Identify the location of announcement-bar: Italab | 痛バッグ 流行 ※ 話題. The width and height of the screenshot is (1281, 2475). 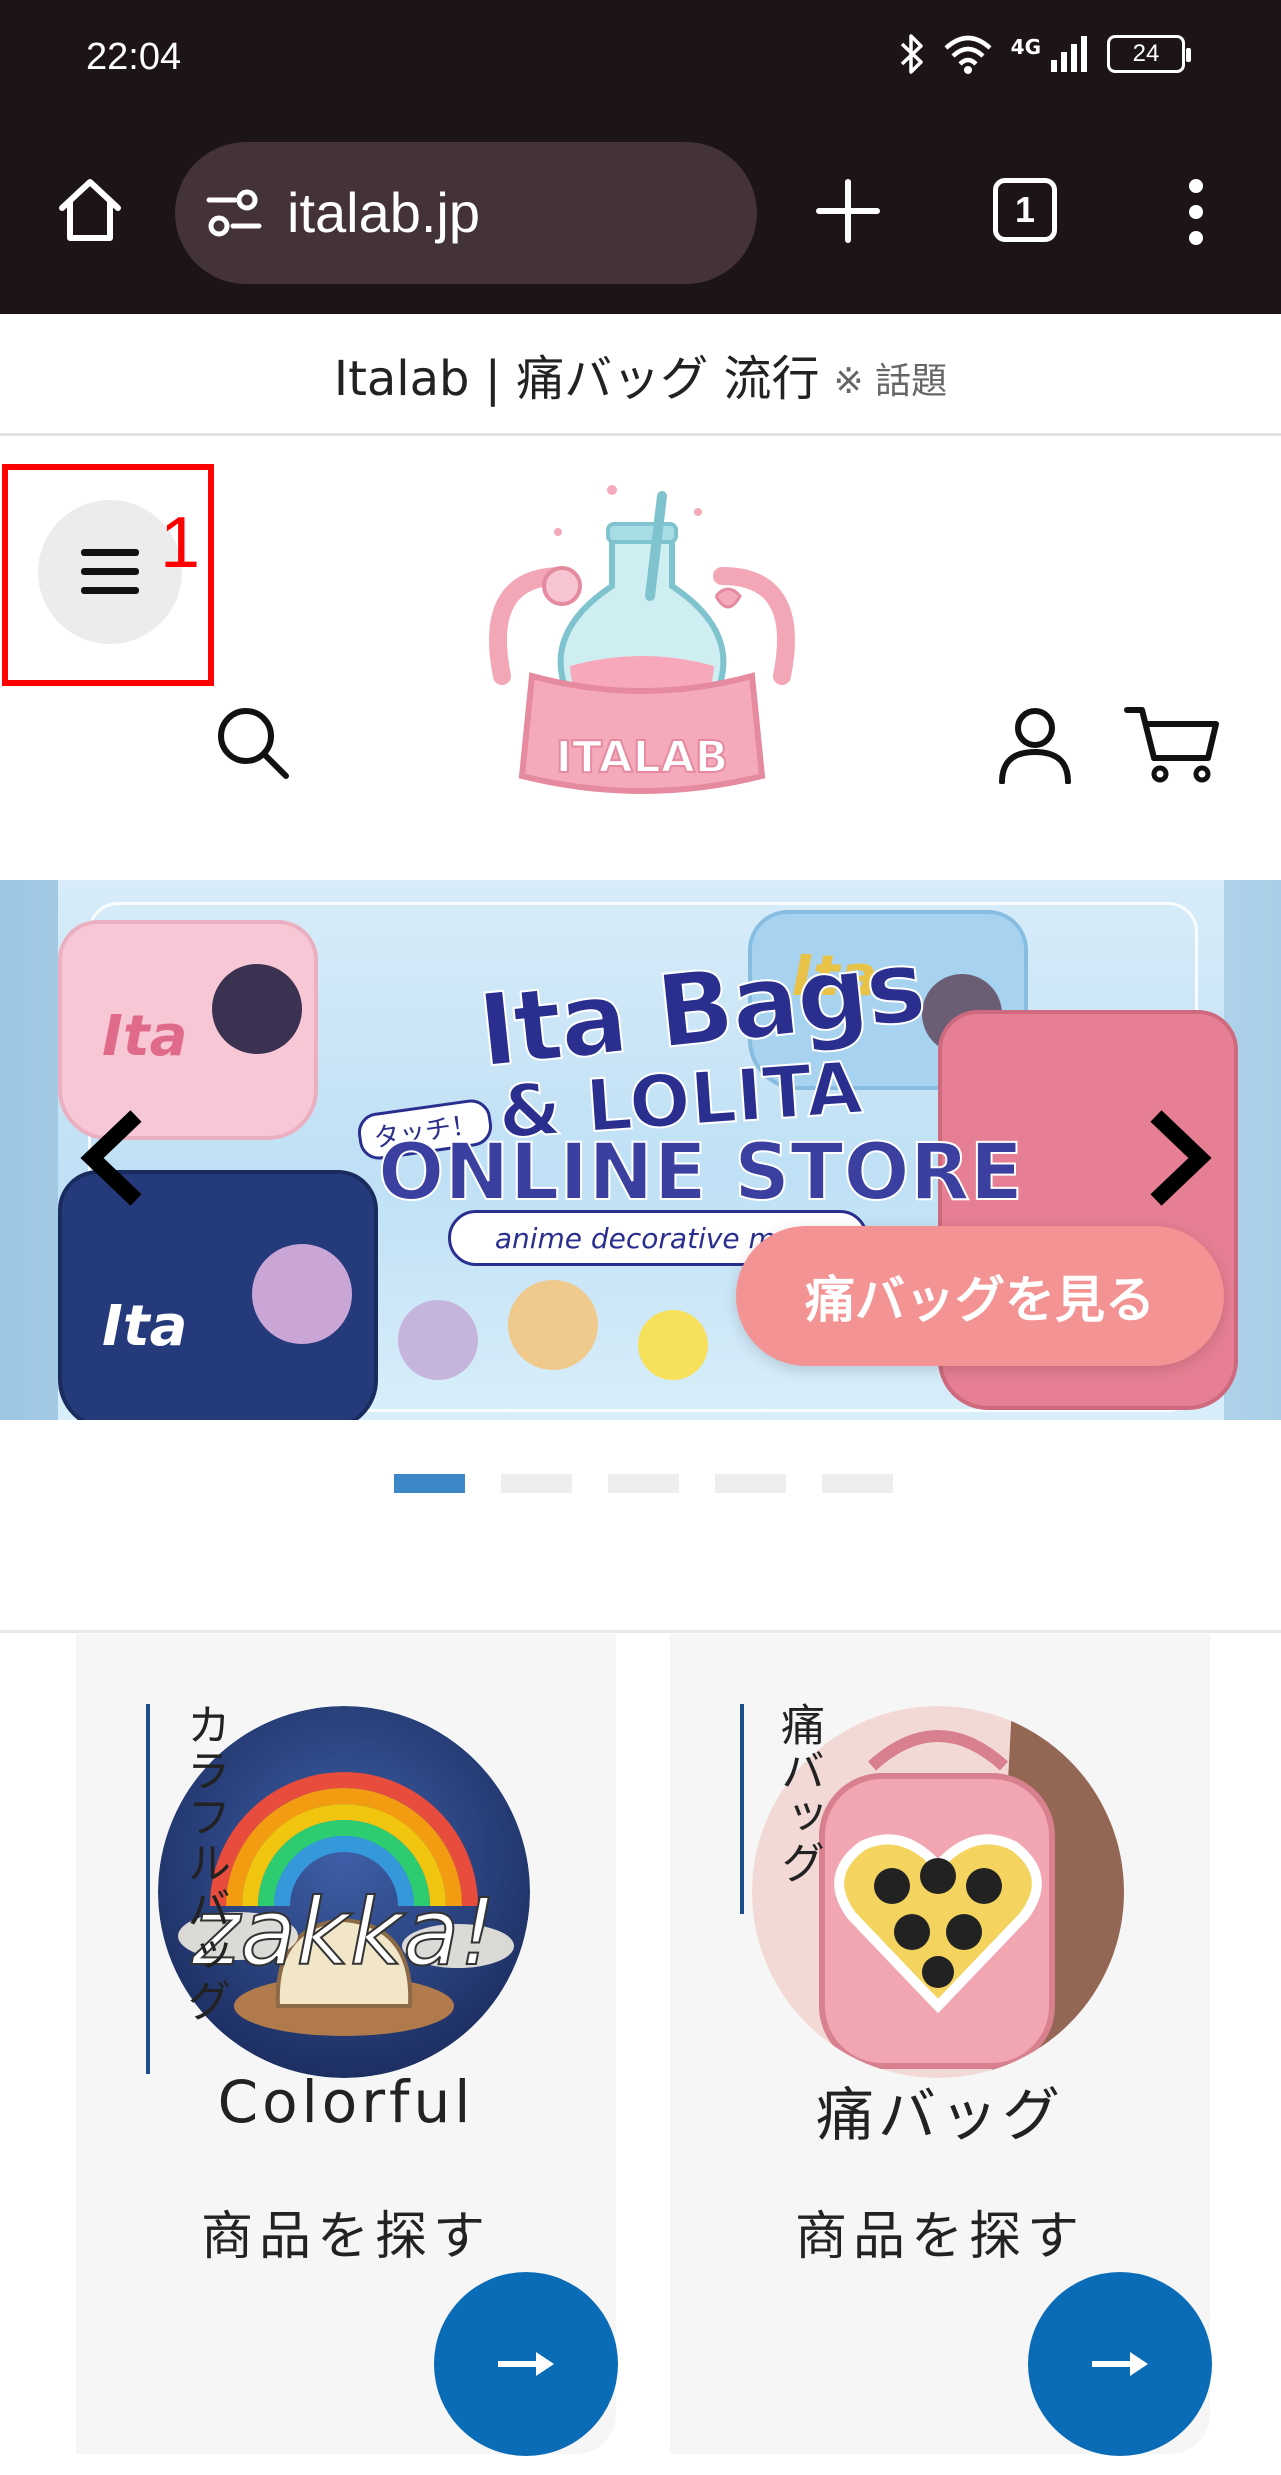
(640, 375).